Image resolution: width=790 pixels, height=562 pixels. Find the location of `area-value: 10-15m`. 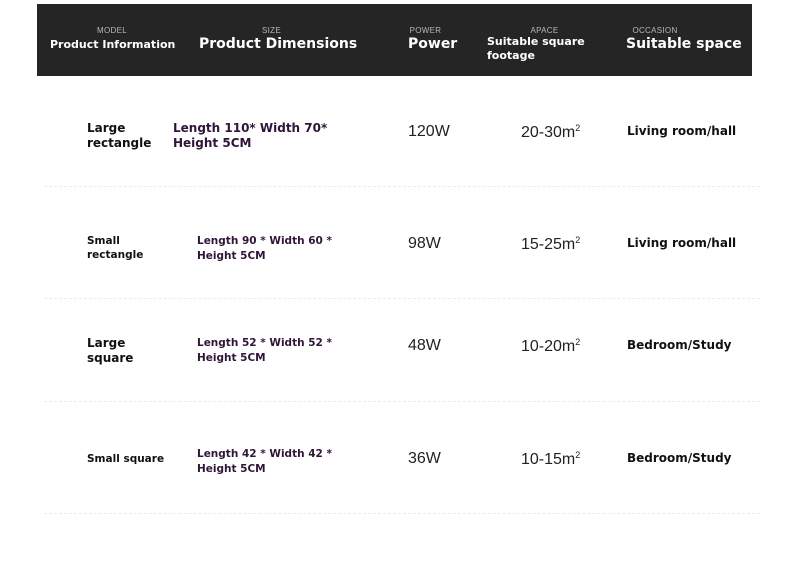

area-value: 10-15m is located at coordinates (548, 459).